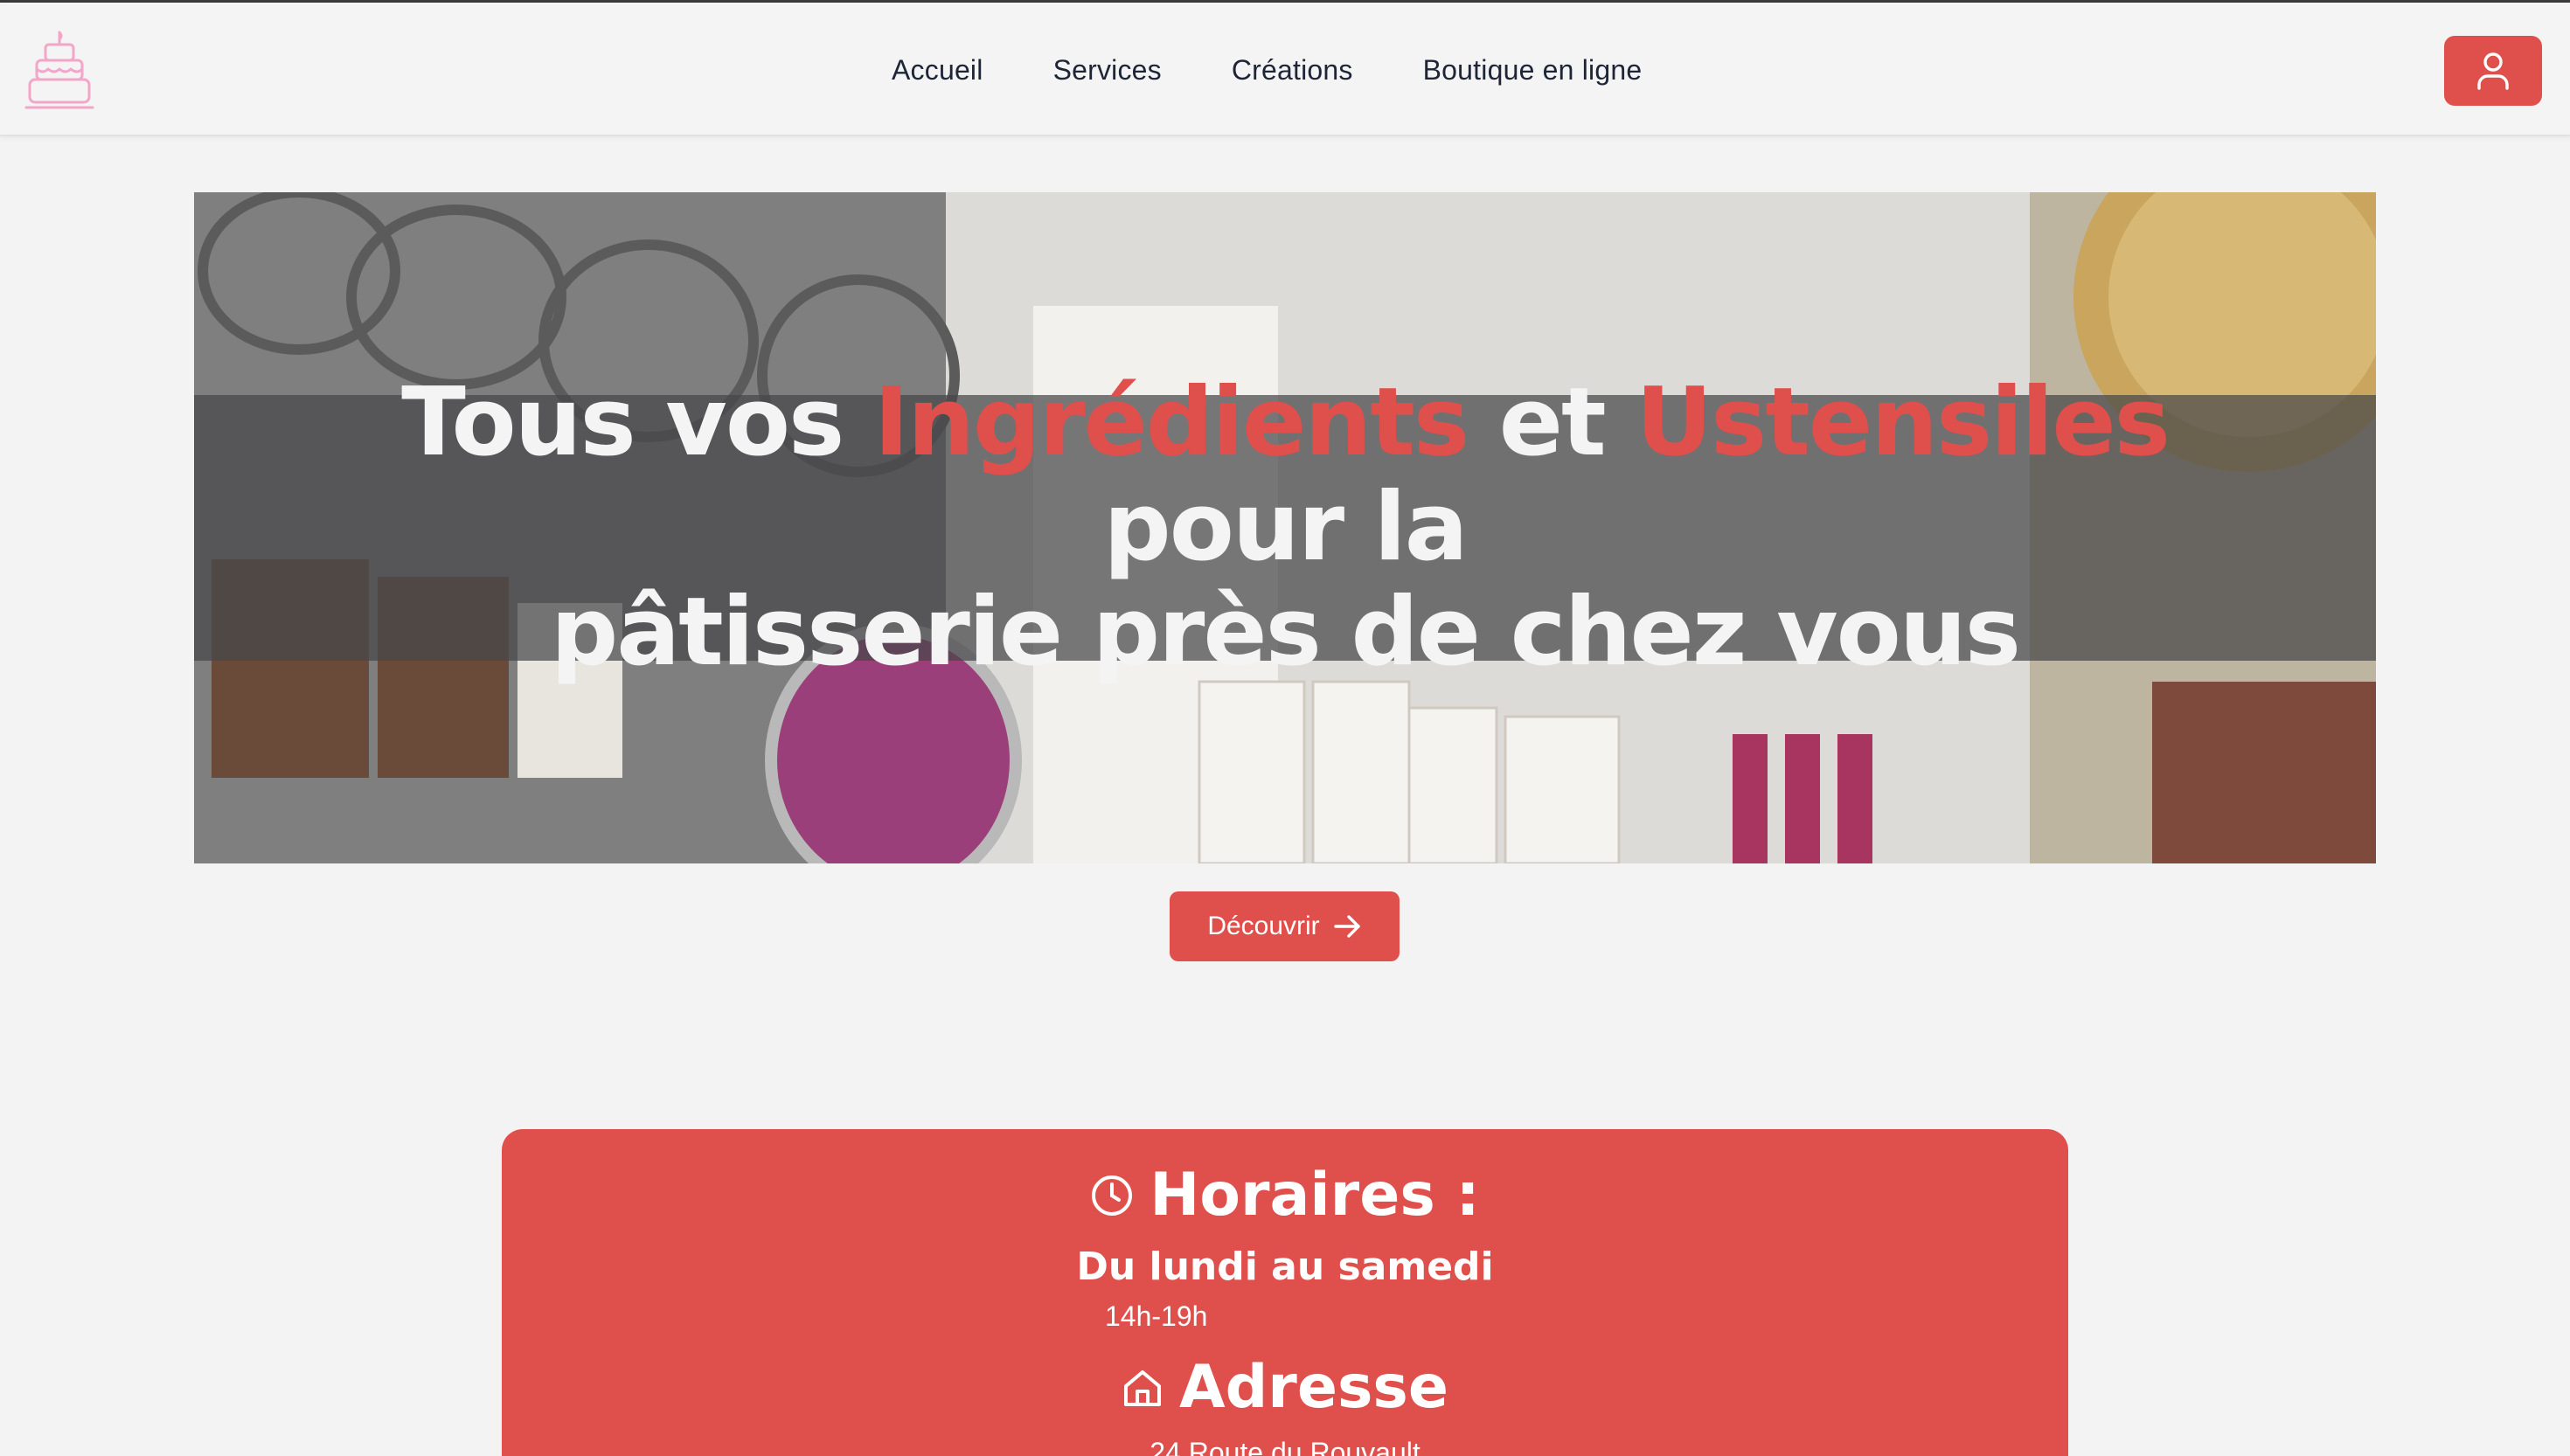 This screenshot has height=1456, width=2570. I want to click on address-title: Adresse, so click(1313, 1387).